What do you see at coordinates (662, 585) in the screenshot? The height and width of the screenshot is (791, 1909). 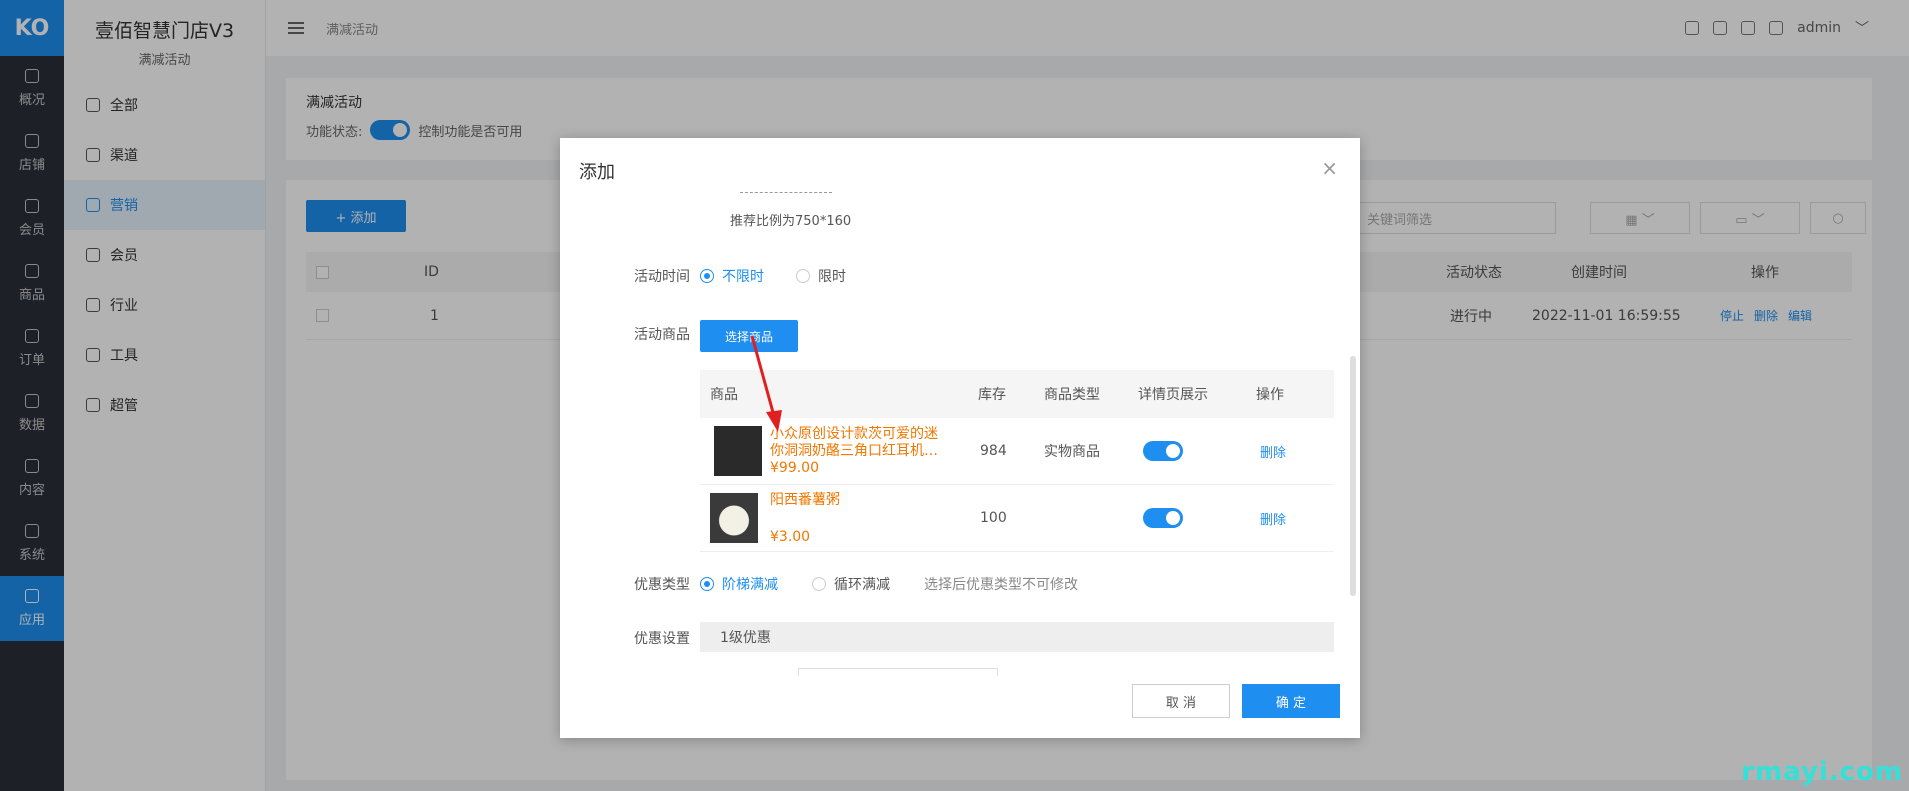 I see `discount-label: 优惠类型` at bounding box center [662, 585].